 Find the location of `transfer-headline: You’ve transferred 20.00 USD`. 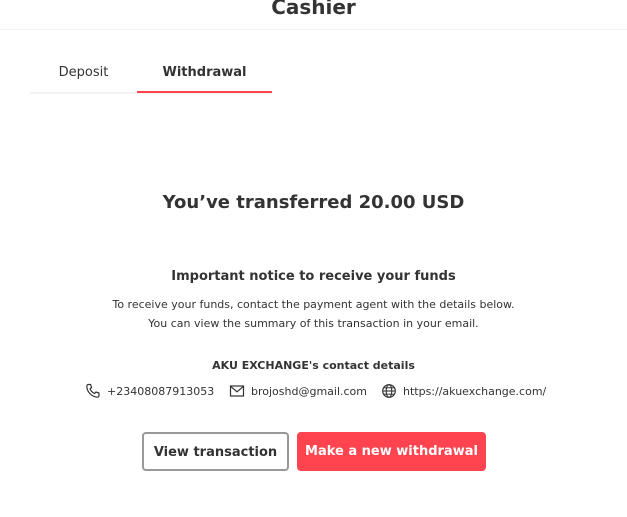

transfer-headline: You’ve transferred 20.00 USD is located at coordinates (313, 202).